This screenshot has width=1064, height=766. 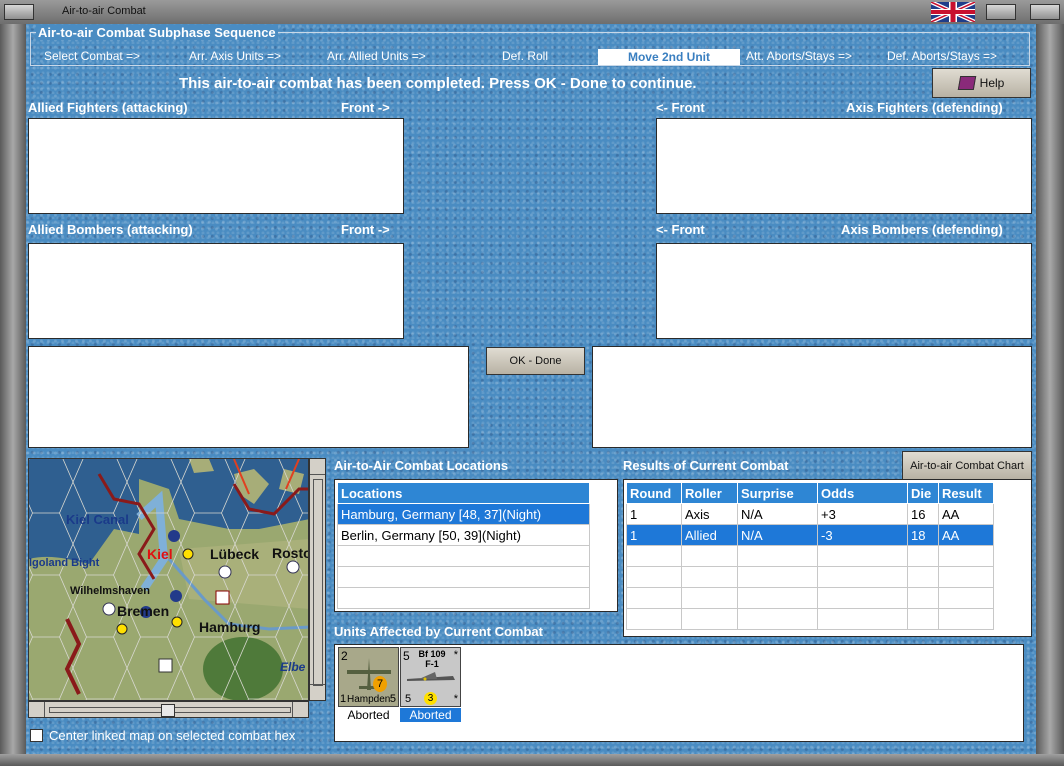 I want to click on location-row-hamburg: Hamburg, Germany [48, 37](Night), so click(x=463, y=514).